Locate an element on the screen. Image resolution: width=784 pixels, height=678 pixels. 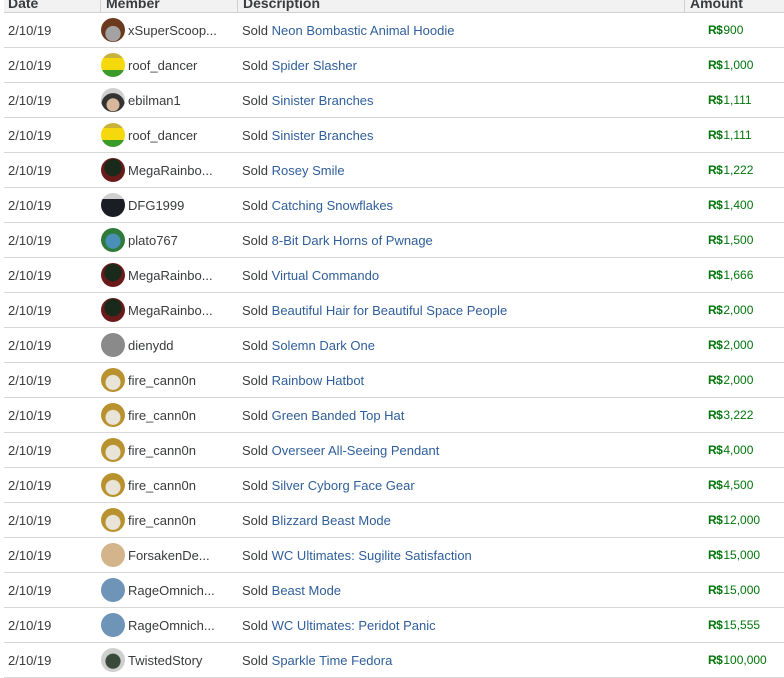
row-member: dienydd is located at coordinates (168, 345).